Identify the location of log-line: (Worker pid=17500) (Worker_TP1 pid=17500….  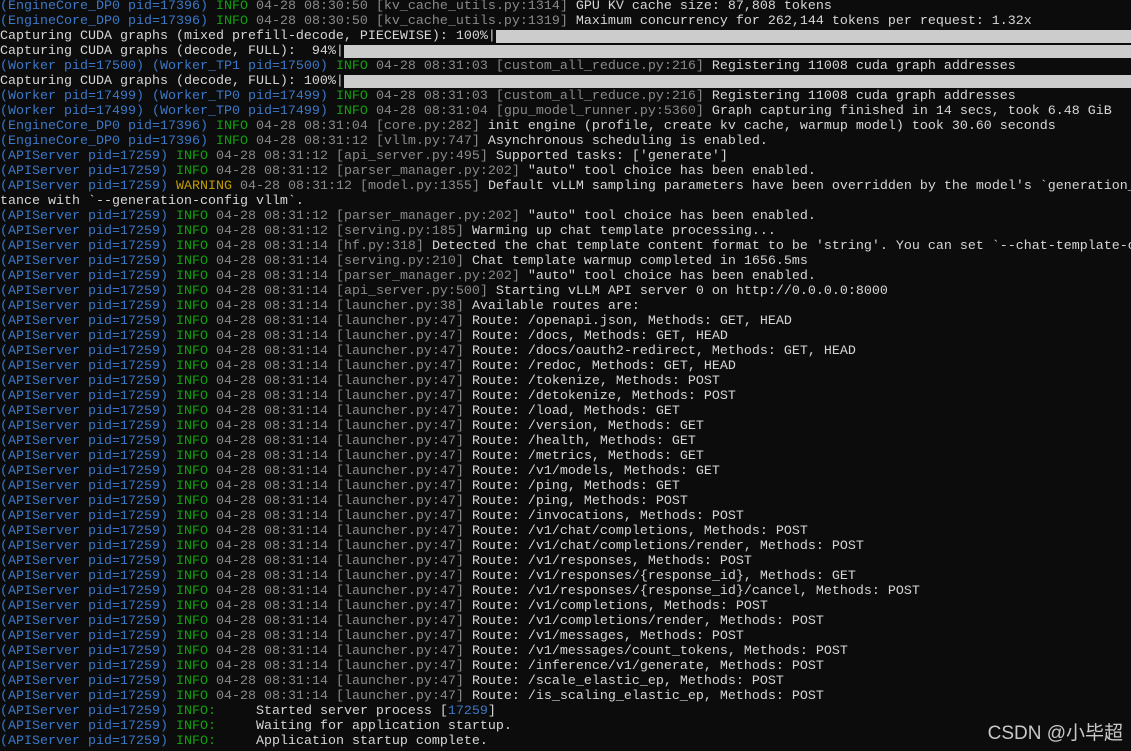
(565, 66).